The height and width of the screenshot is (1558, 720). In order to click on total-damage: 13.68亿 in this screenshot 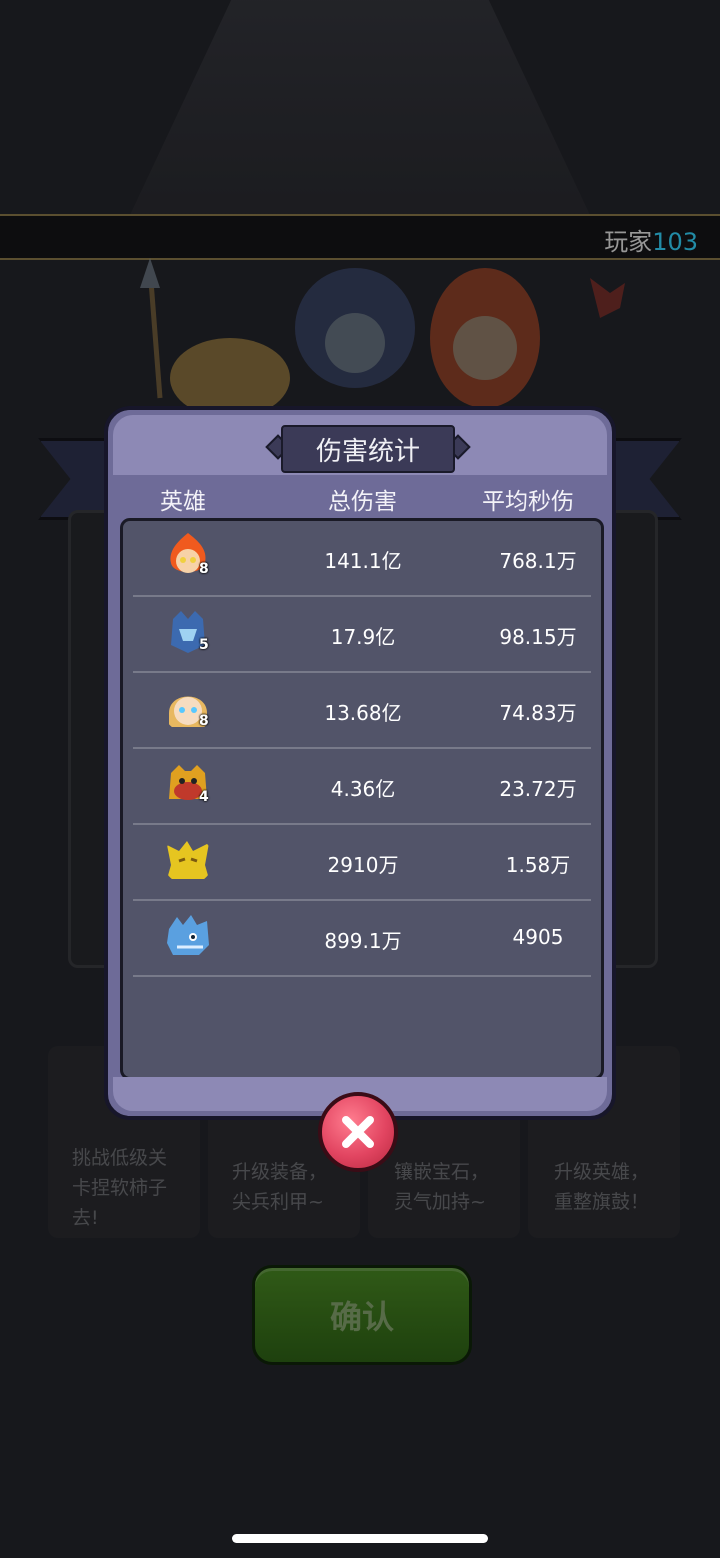, I will do `click(363, 713)`.